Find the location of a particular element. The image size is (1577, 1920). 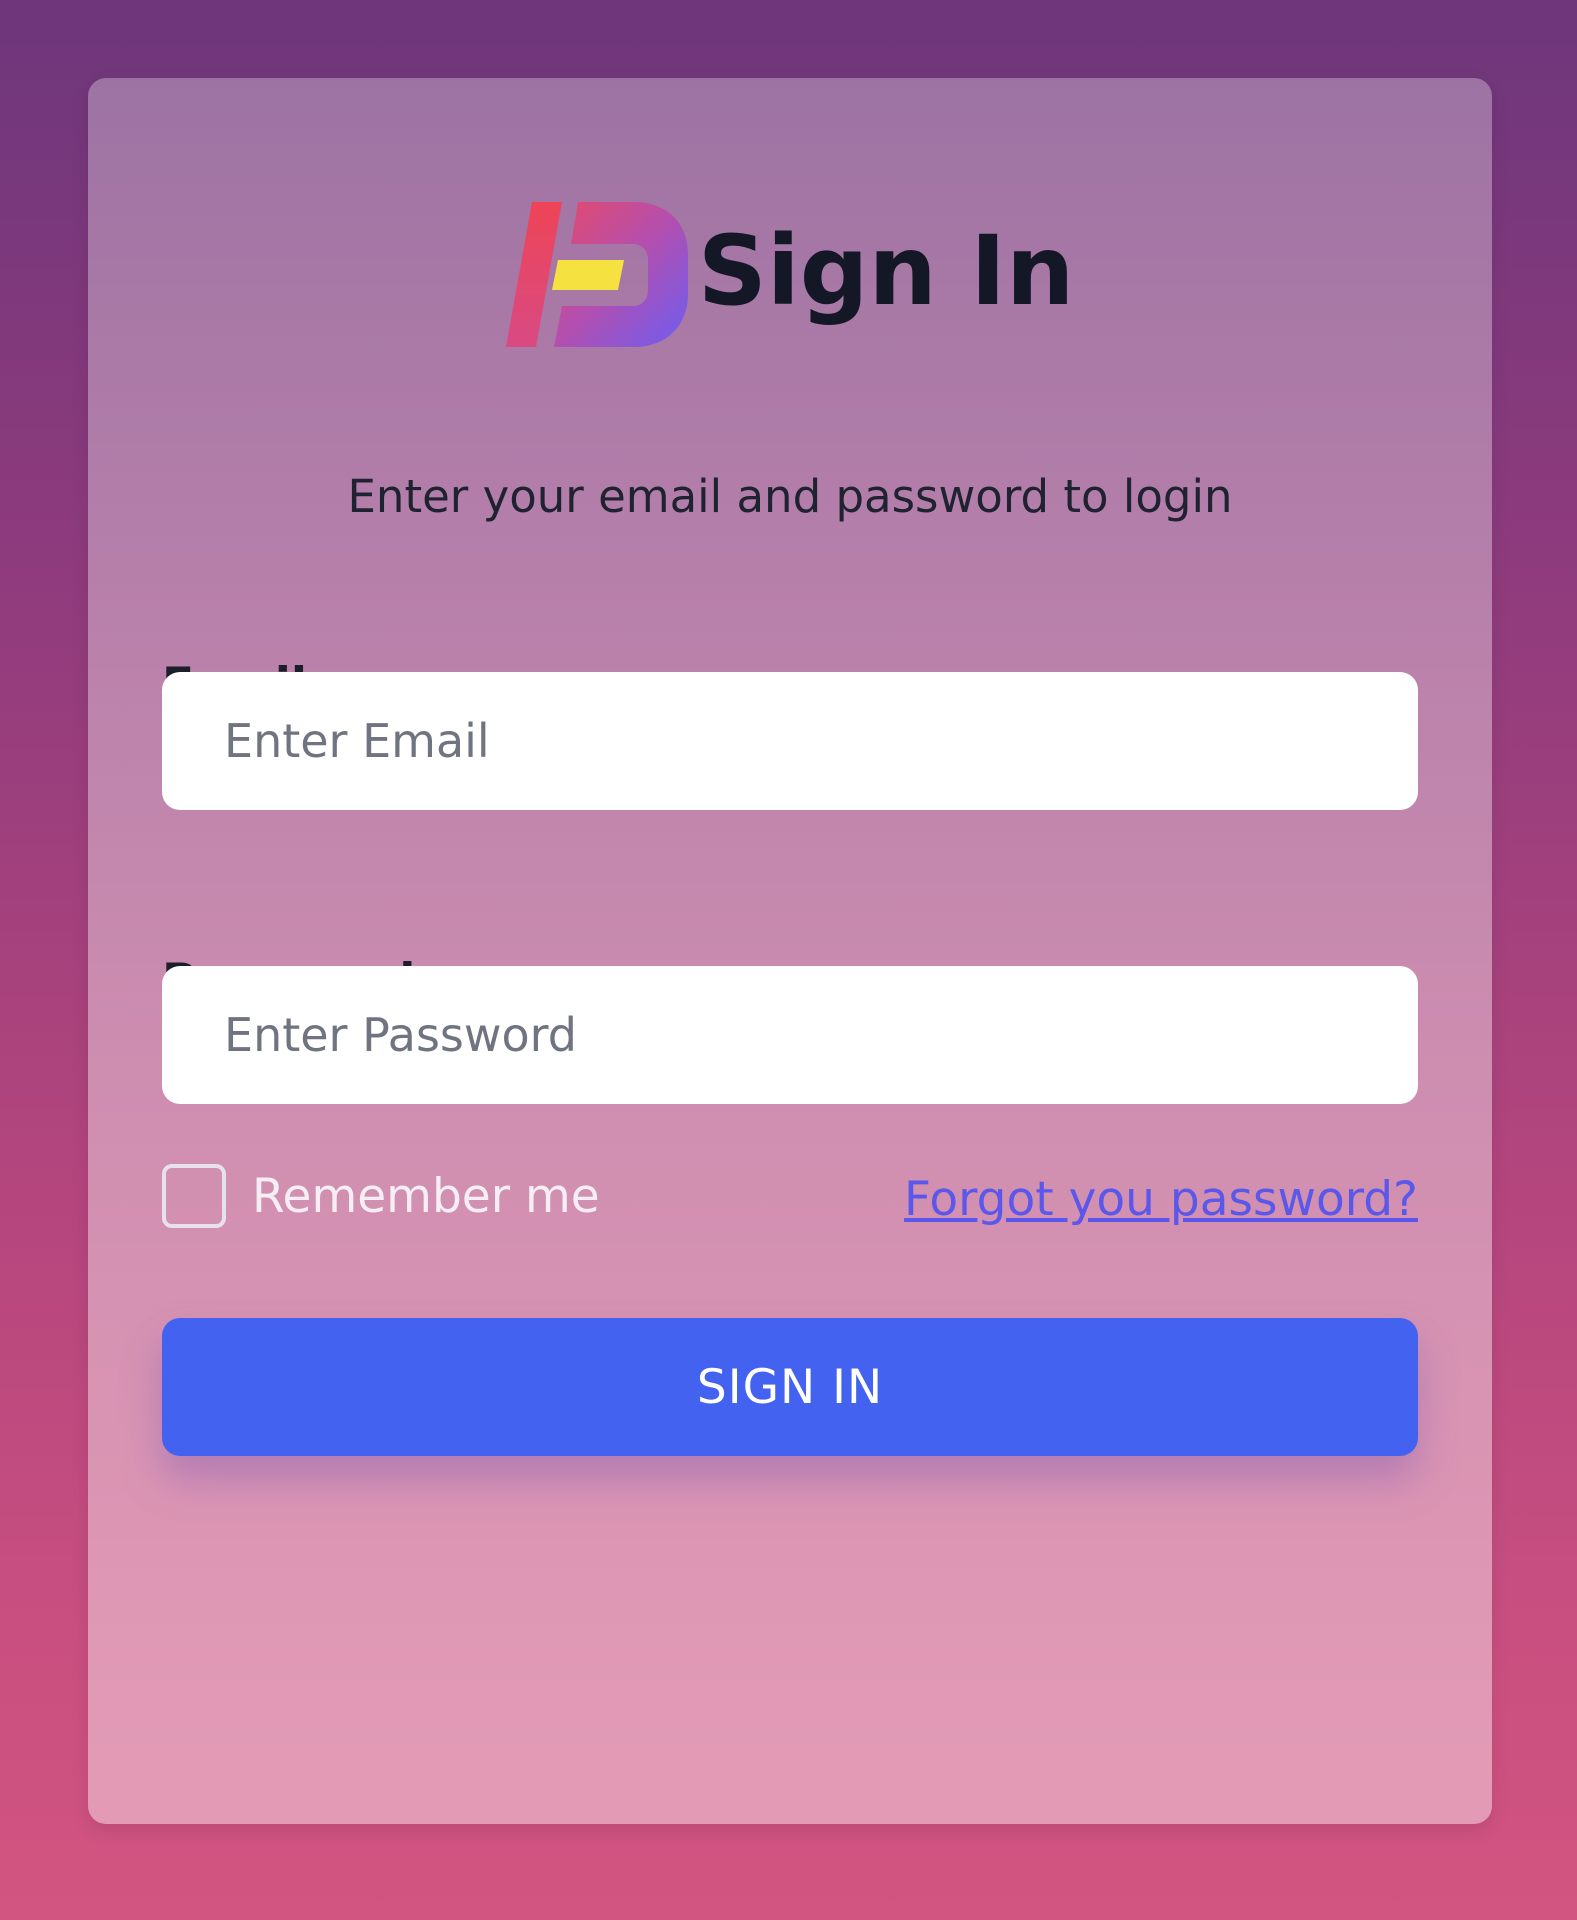

remember-me-toggle: Remember me is located at coordinates (381, 1196).